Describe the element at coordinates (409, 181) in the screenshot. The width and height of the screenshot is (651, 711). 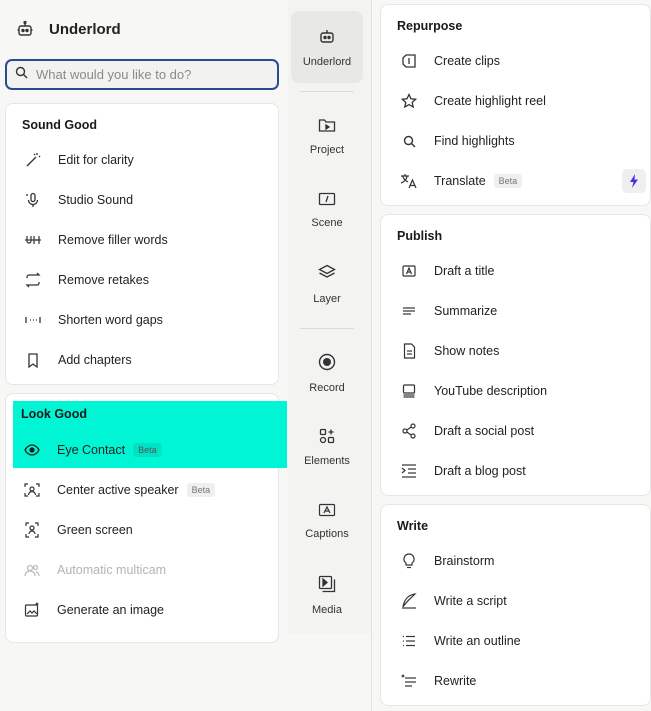
I see `translate-icon` at that location.